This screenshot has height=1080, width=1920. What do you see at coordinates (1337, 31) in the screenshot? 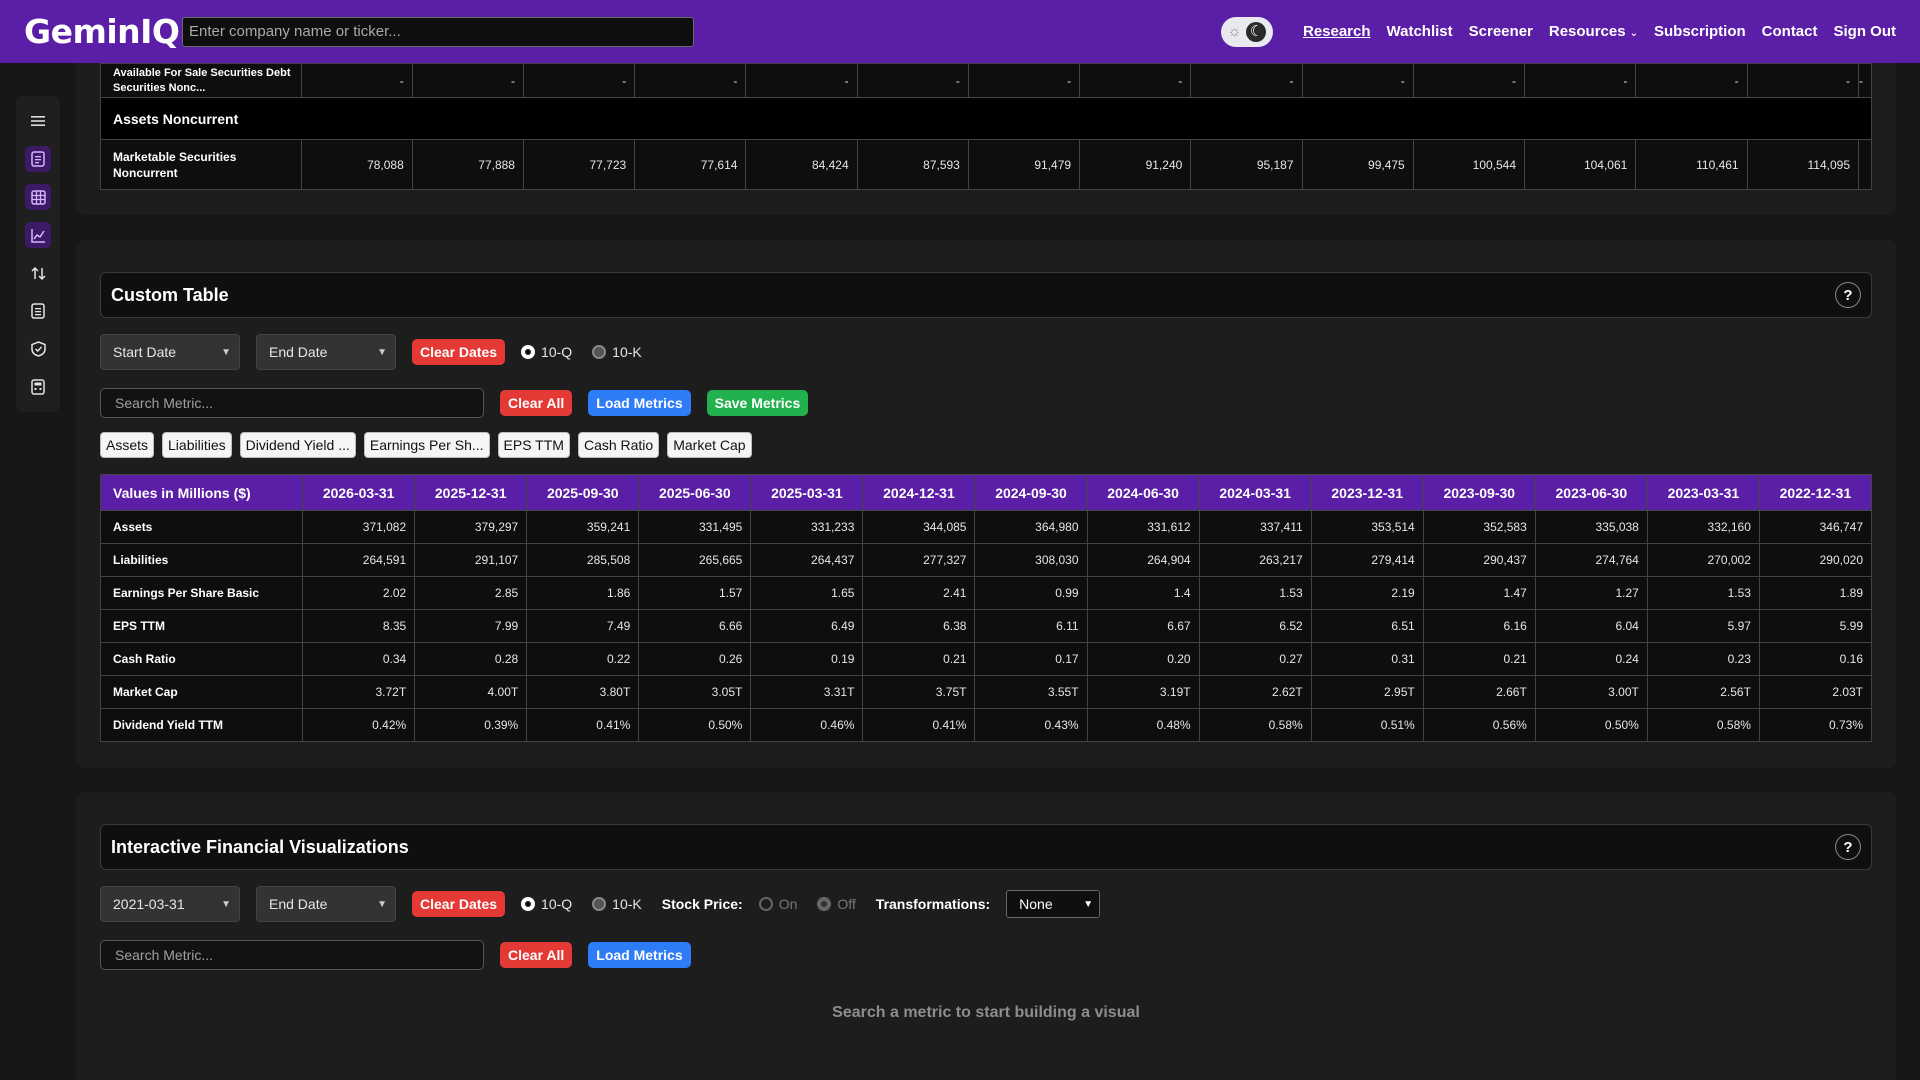
I see `nav-link-research: Research` at bounding box center [1337, 31].